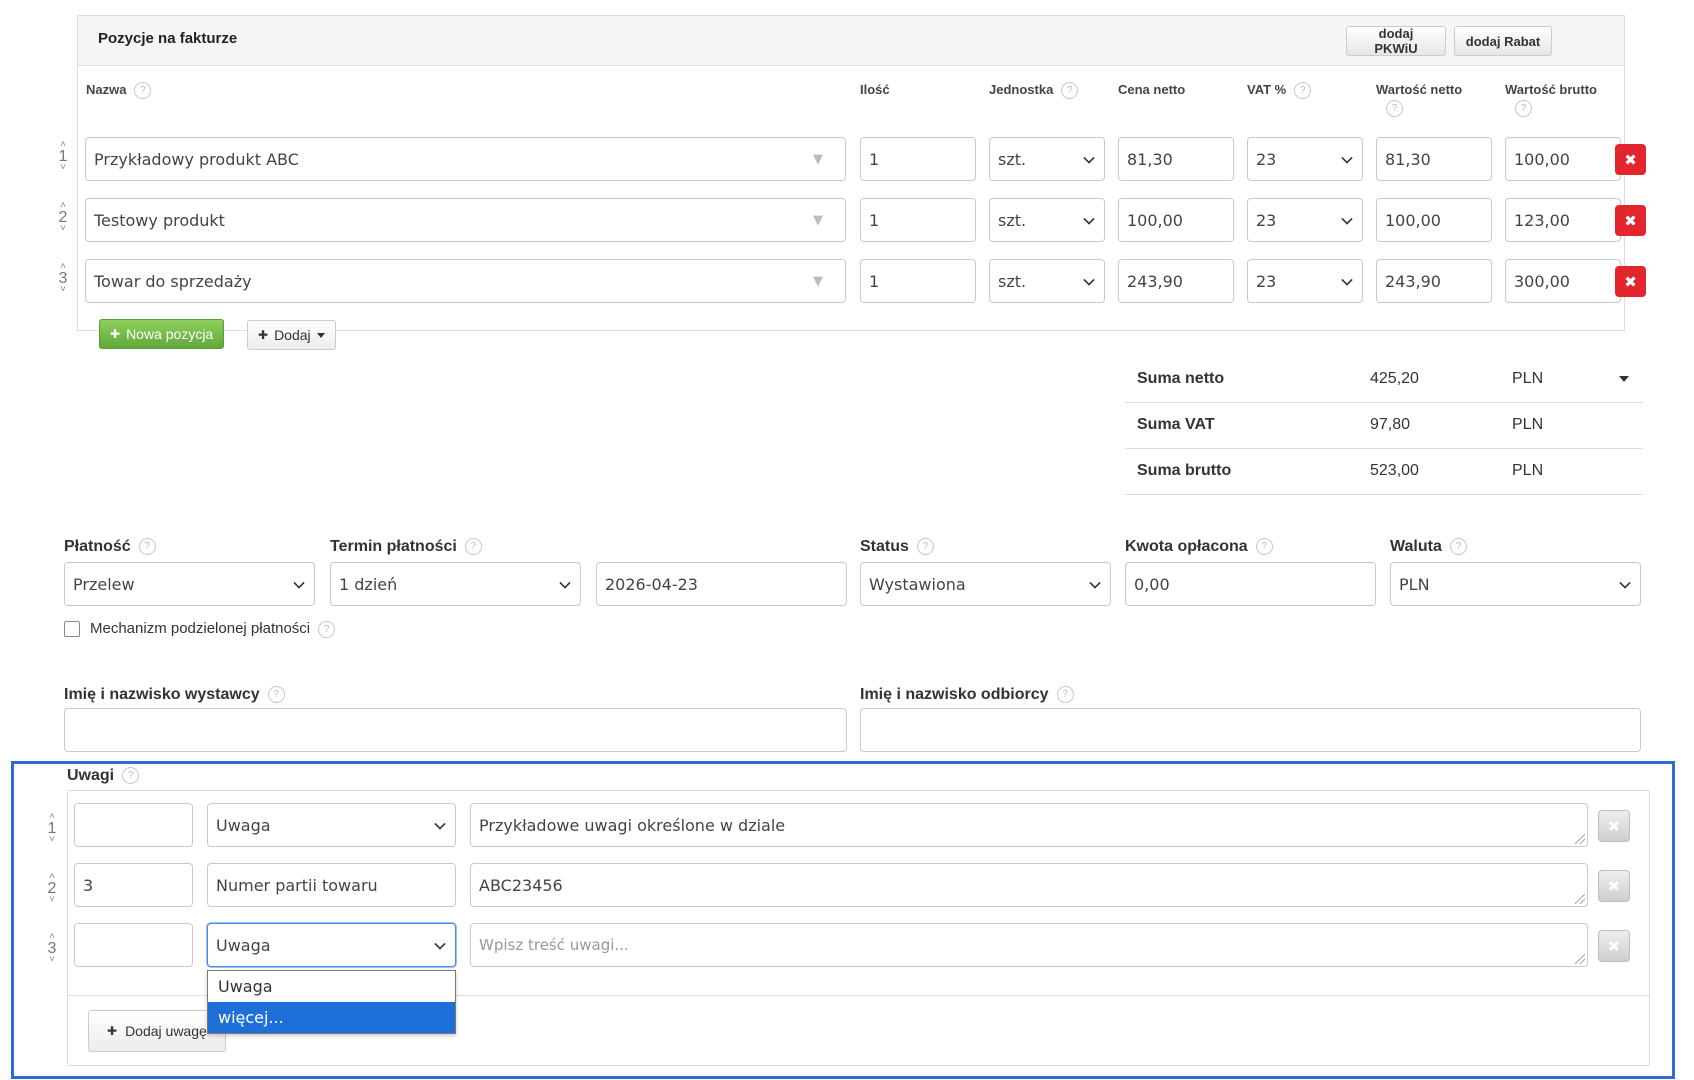 The height and width of the screenshot is (1080, 1694). Describe the element at coordinates (189, 584) in the screenshot. I see `payment-method-select: Przelew` at that location.